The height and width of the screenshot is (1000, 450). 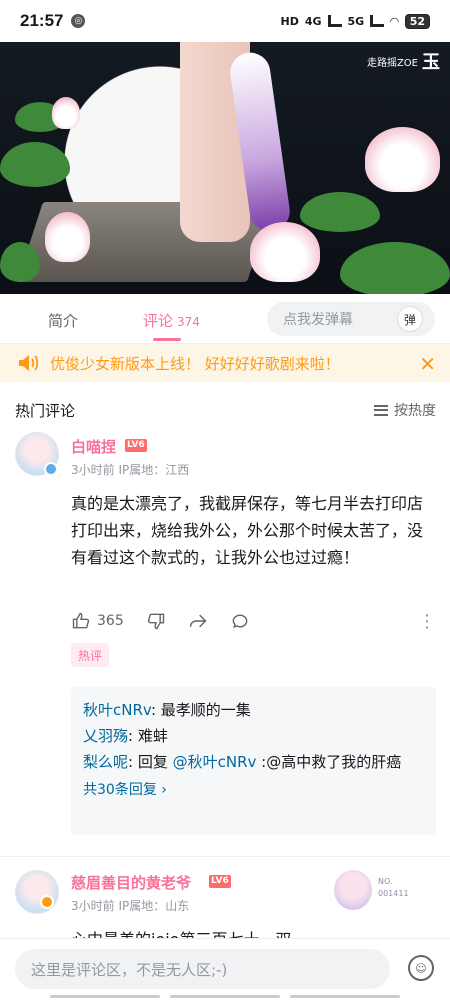 I want to click on signal-icon, so click(x=334, y=21).